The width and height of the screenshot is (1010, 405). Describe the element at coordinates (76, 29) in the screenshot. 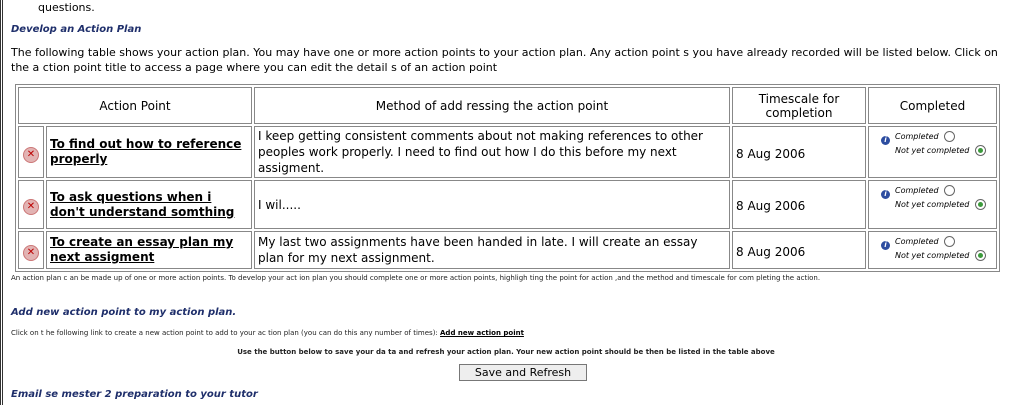

I see `develop-heading: Develop an Action Plan` at that location.